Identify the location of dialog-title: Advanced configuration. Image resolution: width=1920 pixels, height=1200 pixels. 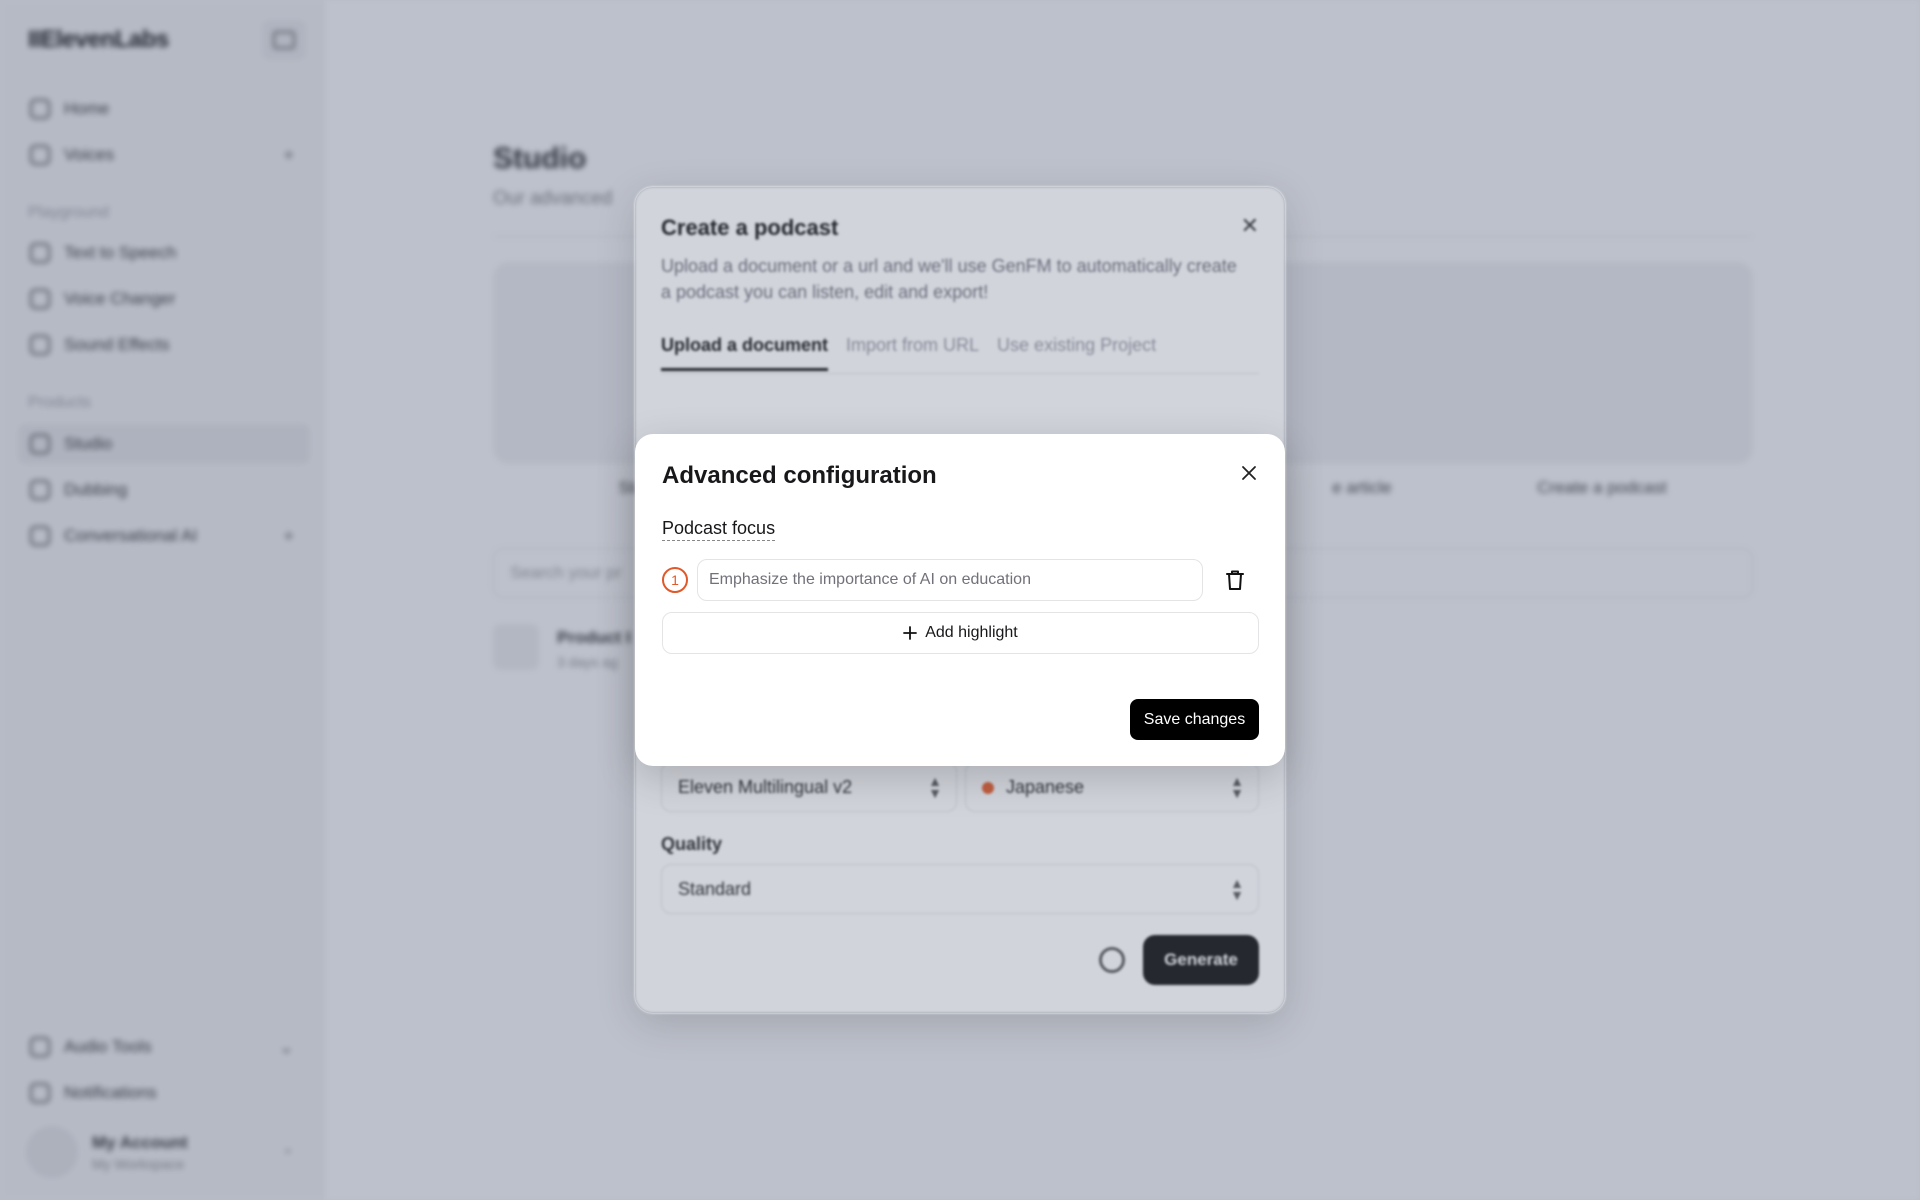
(799, 475).